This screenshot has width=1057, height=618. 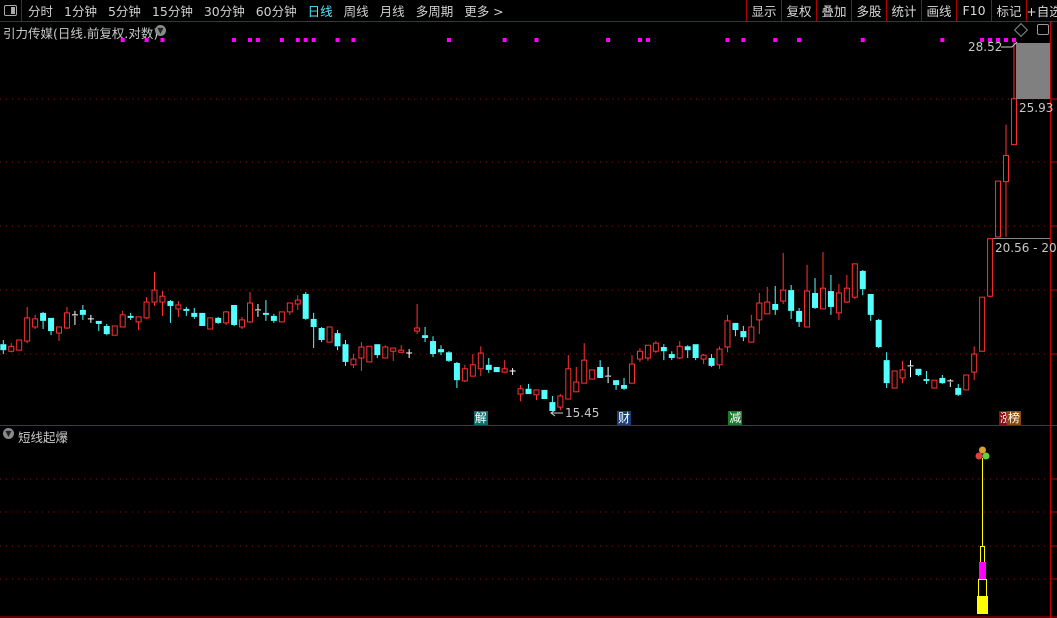 What do you see at coordinates (1036, 108) in the screenshot?
I see `last-price-label: 25.93` at bounding box center [1036, 108].